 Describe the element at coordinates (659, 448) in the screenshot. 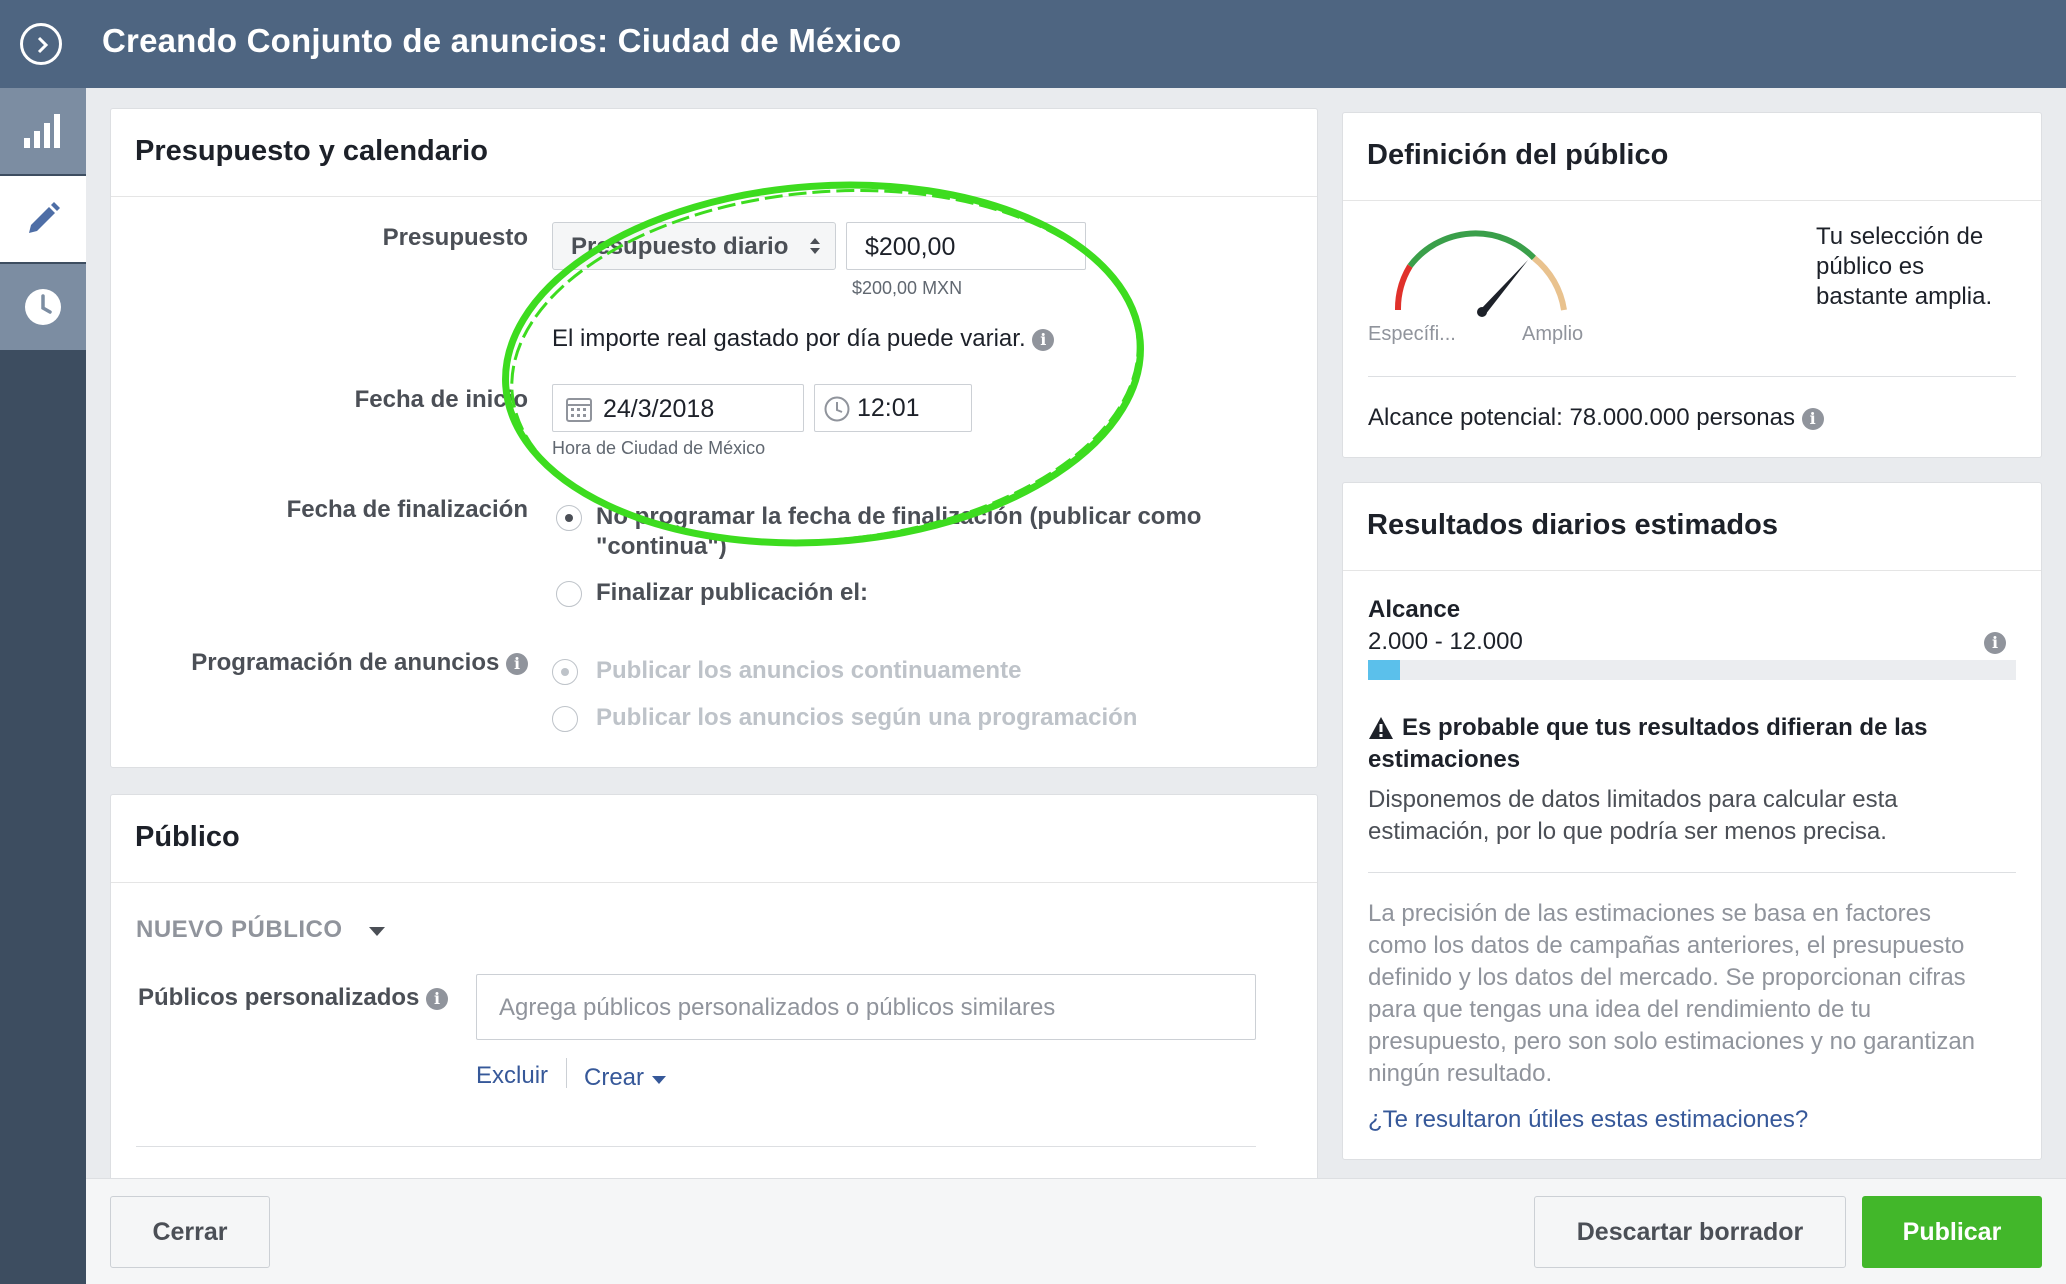

I see `timezone-note: Hora de Ciudad de México` at that location.